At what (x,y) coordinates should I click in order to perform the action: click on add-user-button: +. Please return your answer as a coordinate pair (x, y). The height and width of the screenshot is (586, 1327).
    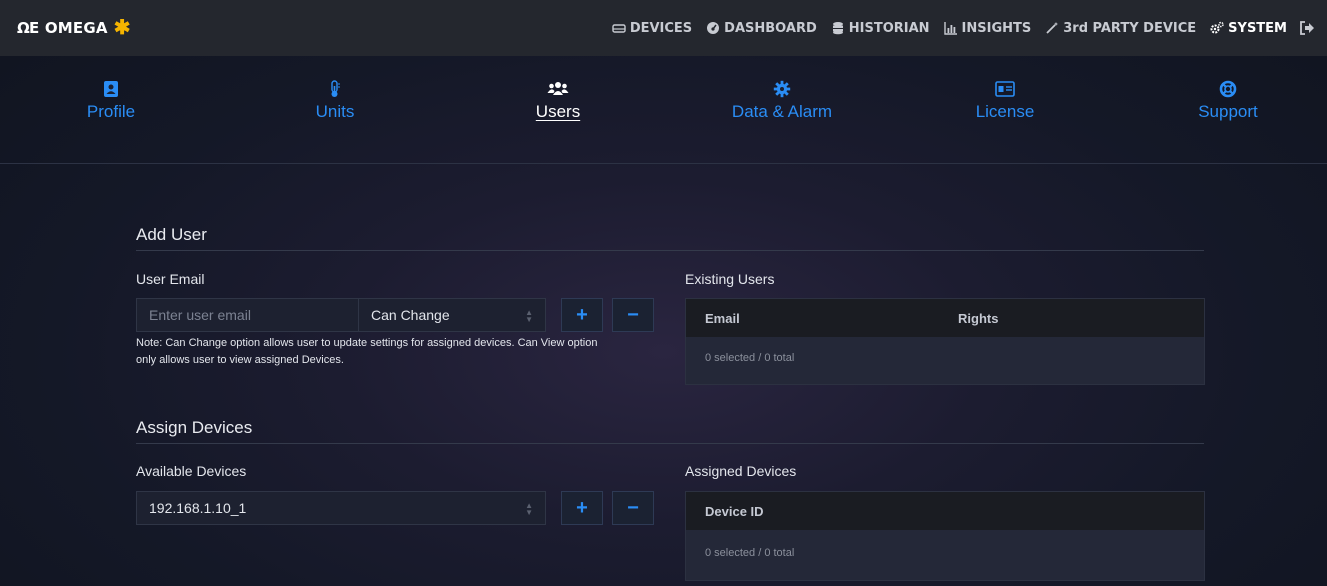
    Looking at the image, I should click on (582, 315).